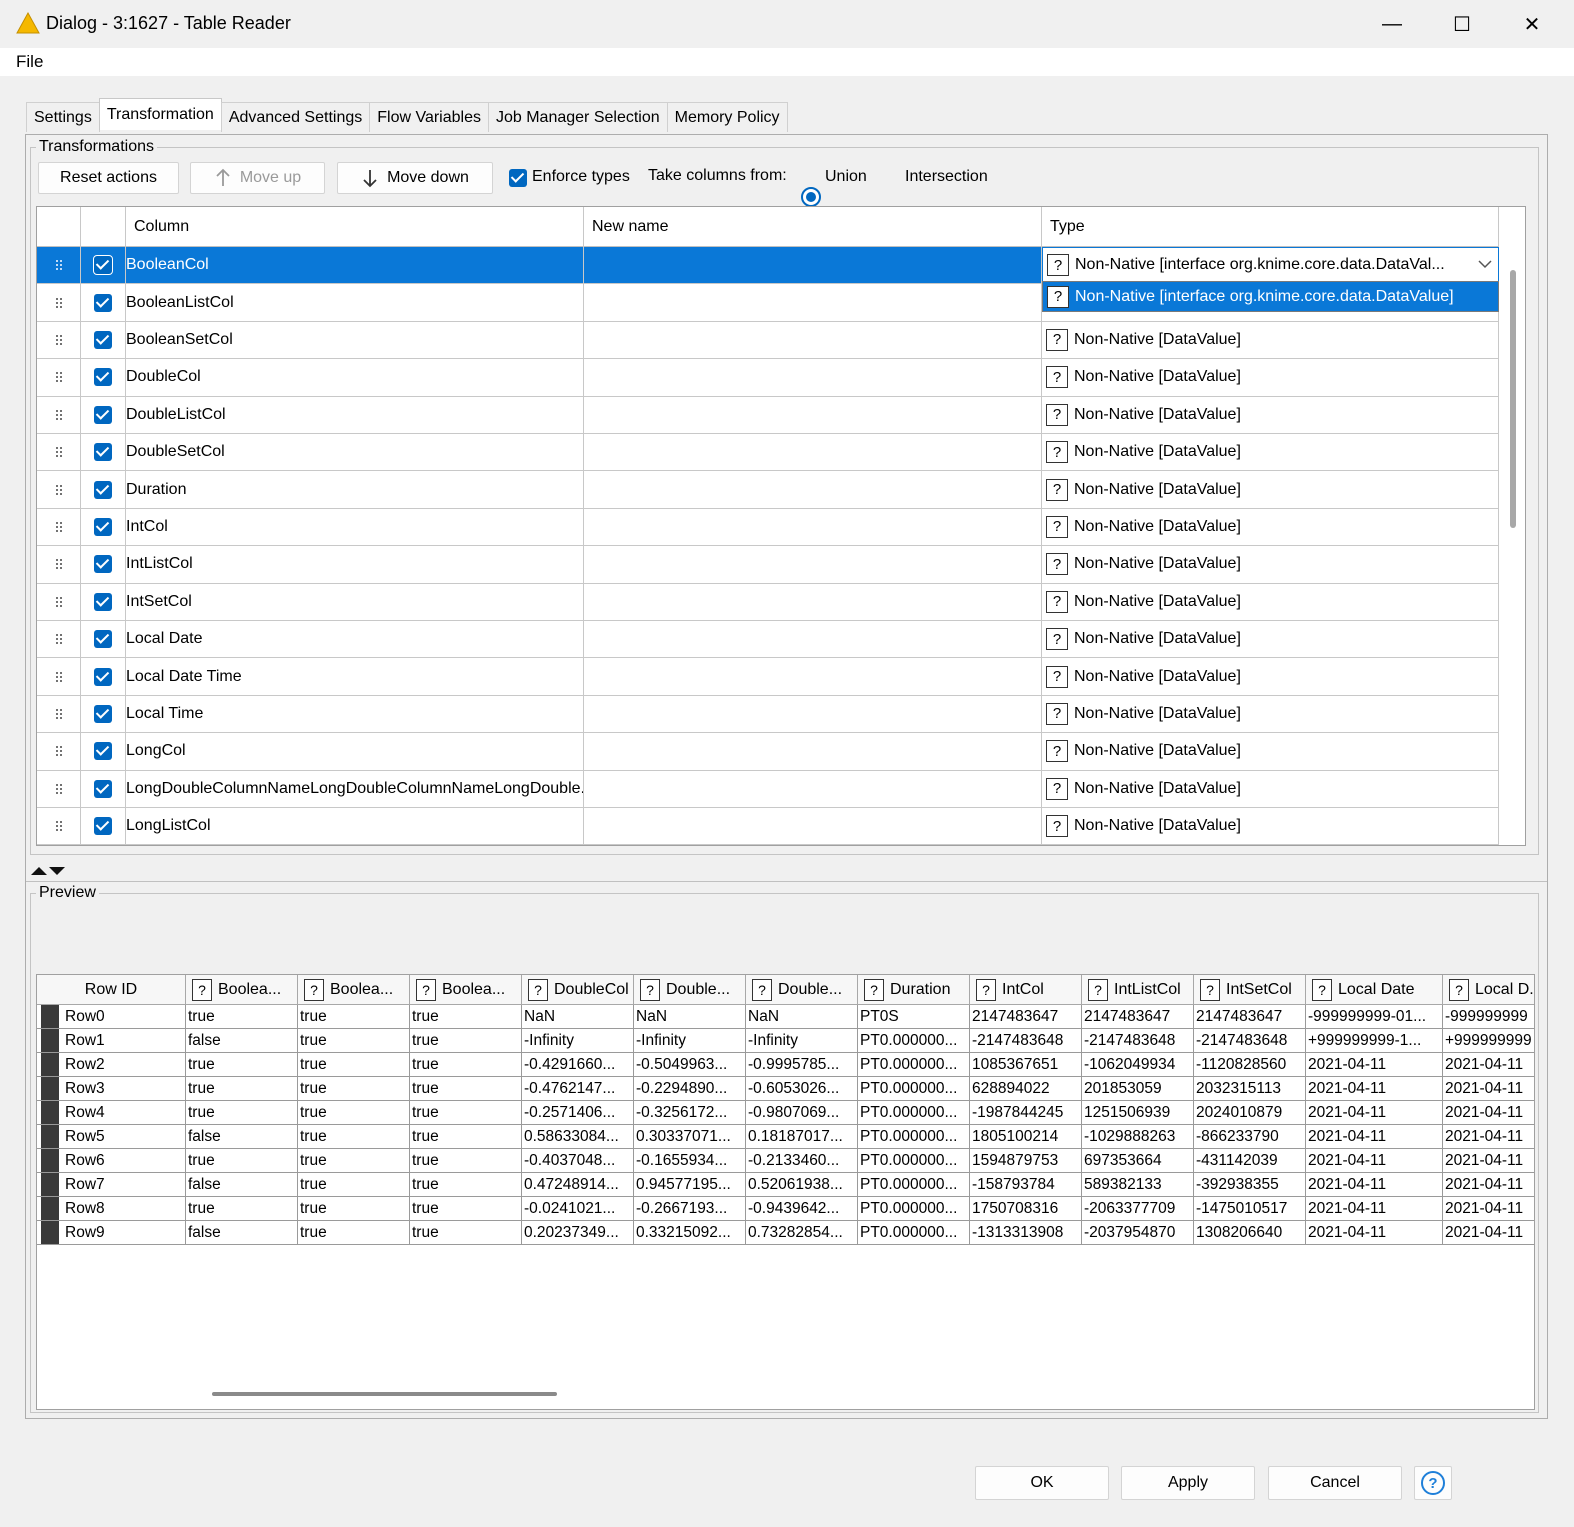  Describe the element at coordinates (1335, 1483) in the screenshot. I see `cancel-button: Cancel` at that location.